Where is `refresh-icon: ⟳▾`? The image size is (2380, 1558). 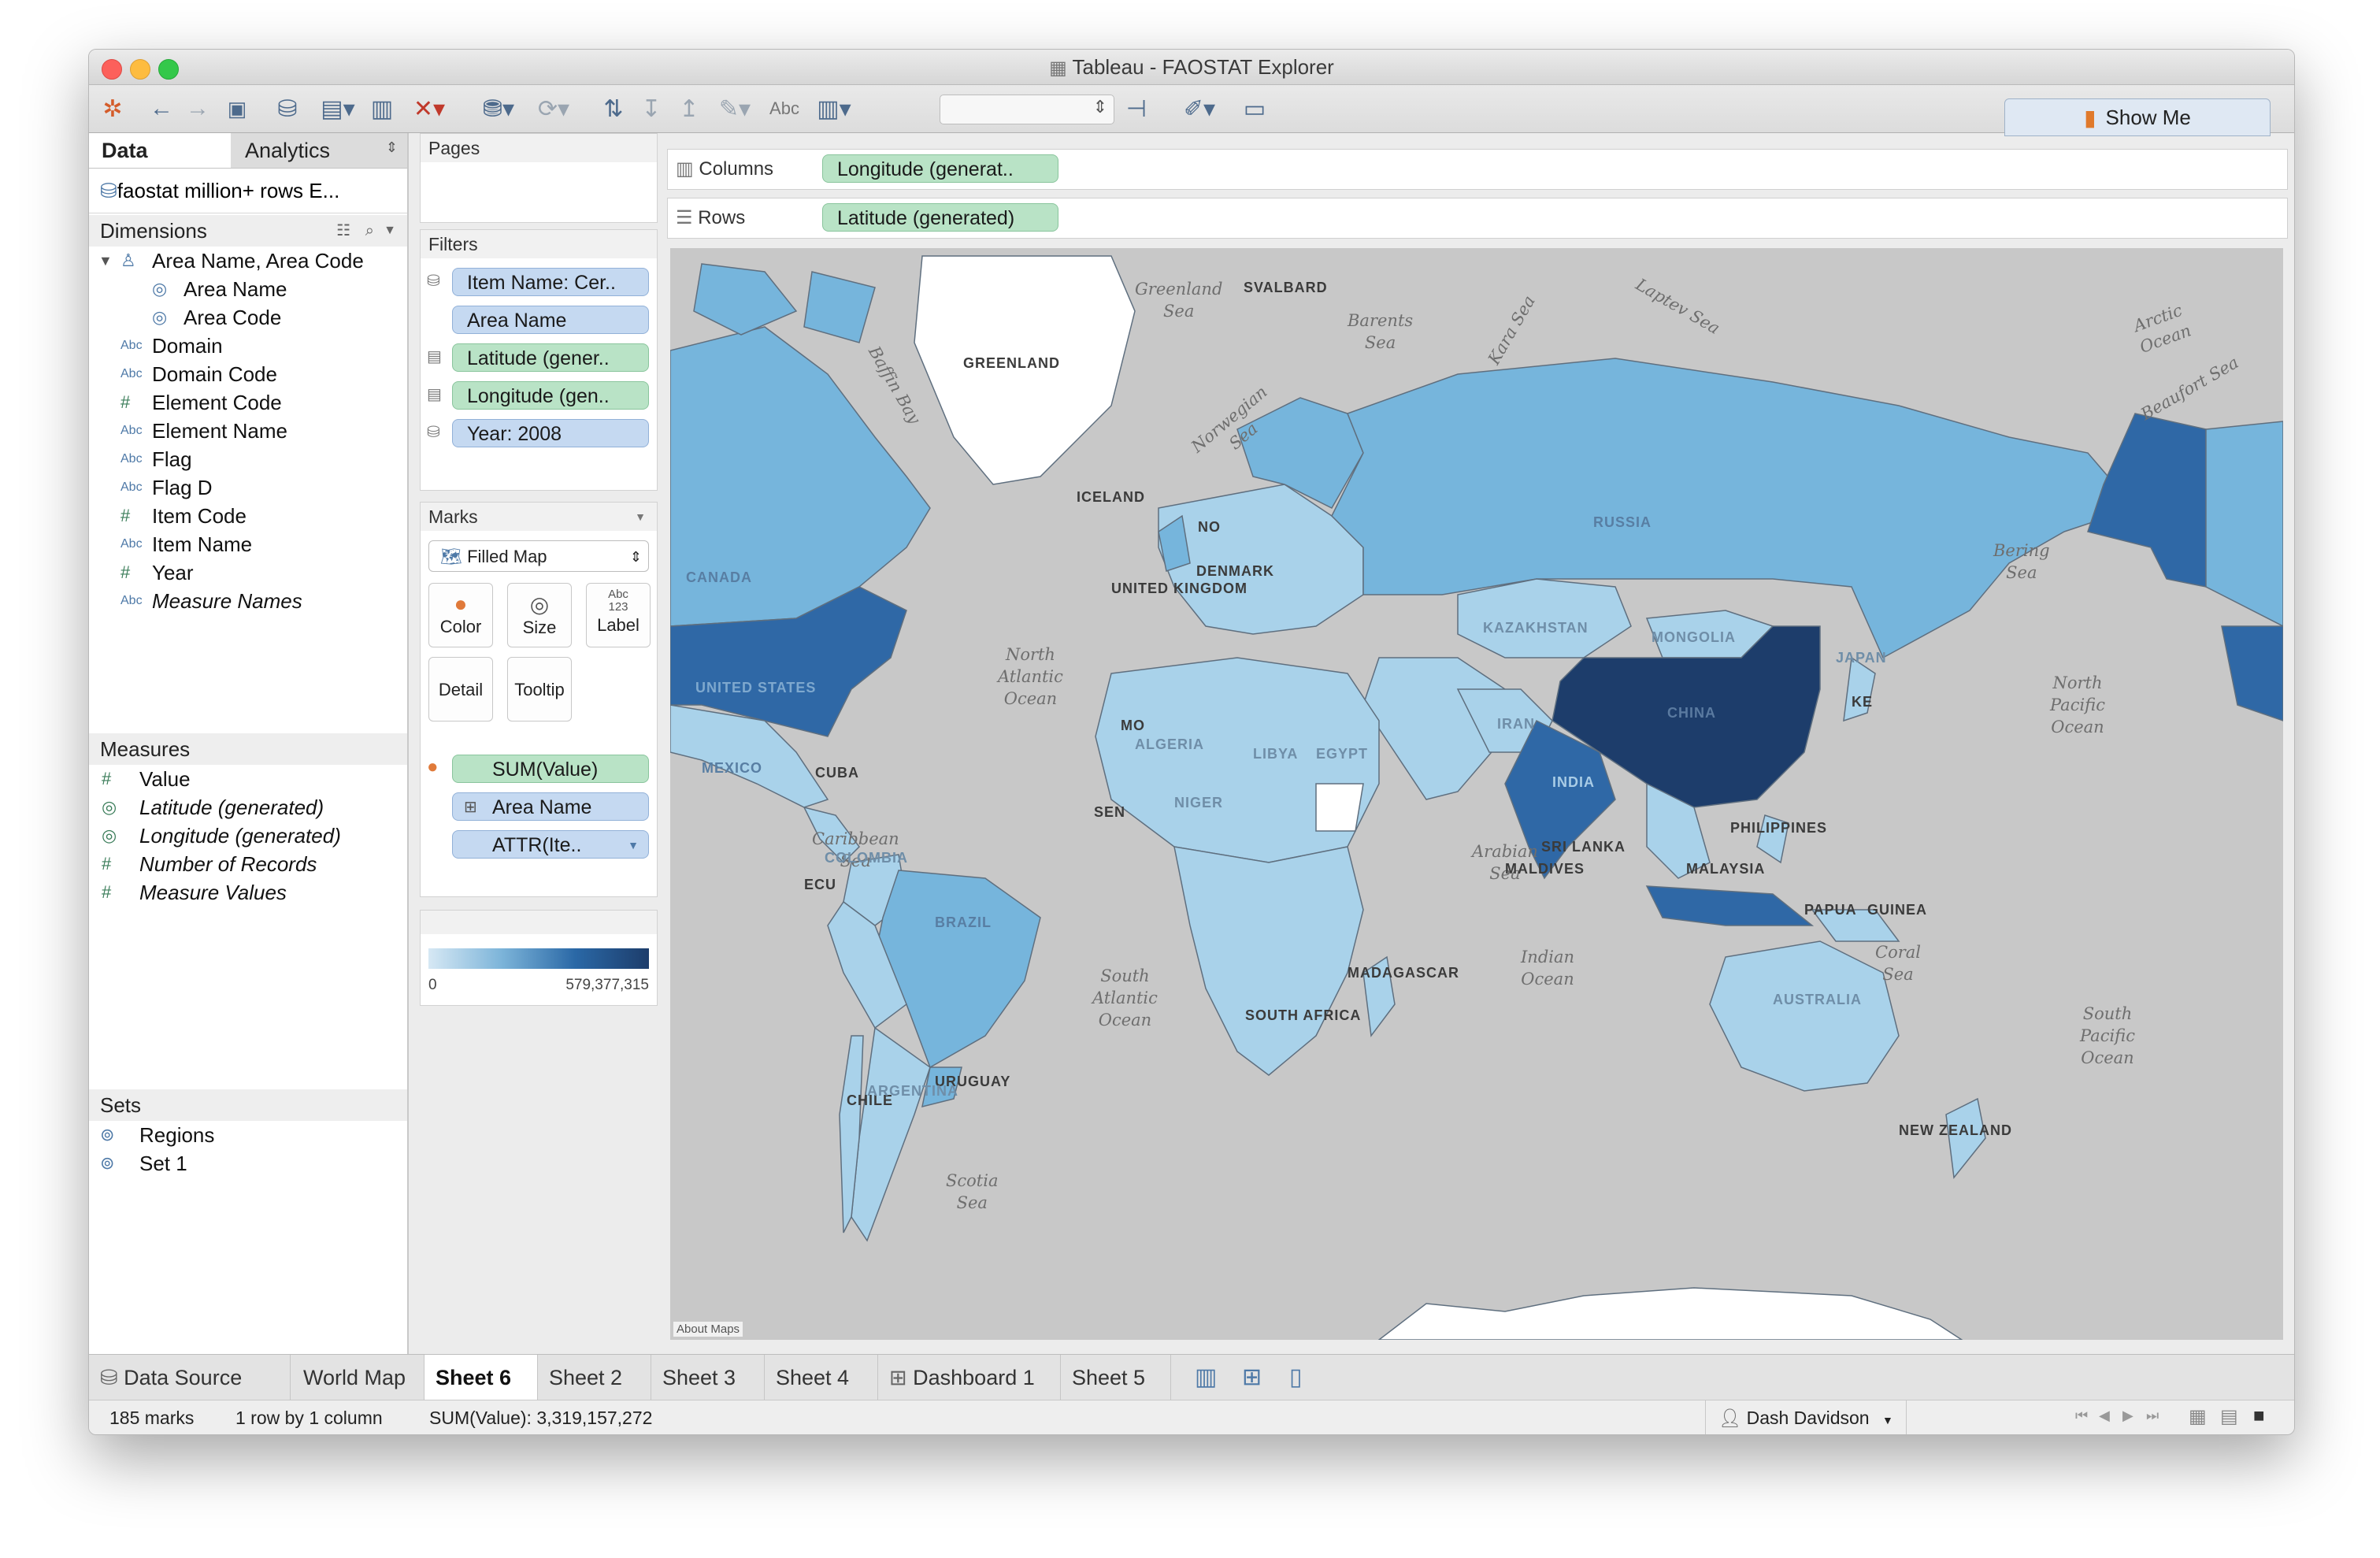
refresh-icon: ⟳▾ is located at coordinates (553, 109).